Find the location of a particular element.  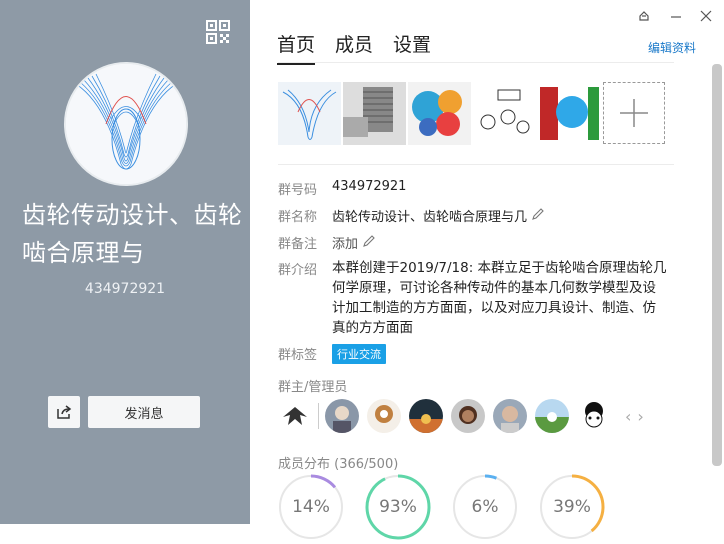

group-number: 434972921 is located at coordinates (125, 289).